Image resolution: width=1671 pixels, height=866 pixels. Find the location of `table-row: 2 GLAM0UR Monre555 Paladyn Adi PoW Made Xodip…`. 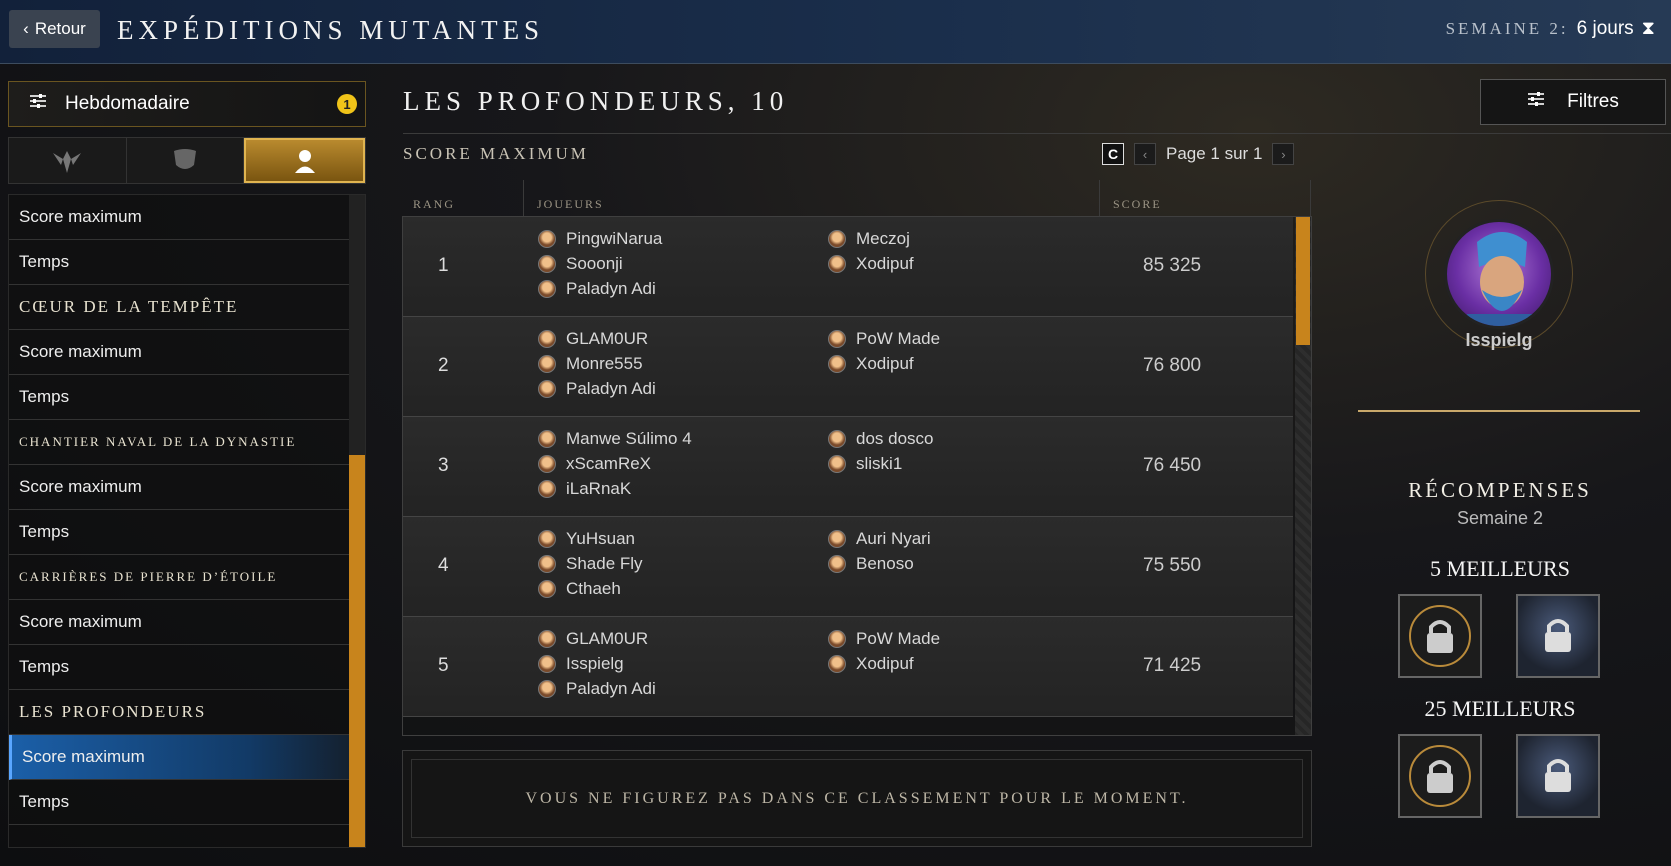

table-row: 2 GLAM0UR Monre555 Paladyn Adi PoW Made Xodip… is located at coordinates (848, 367).